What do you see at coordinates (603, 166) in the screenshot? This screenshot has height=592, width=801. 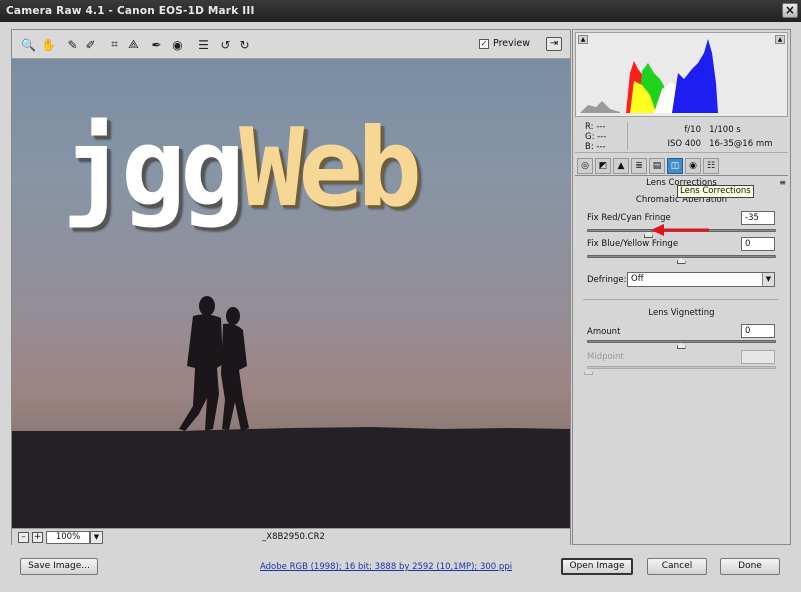 I see `tab-tone-curve: ◩` at bounding box center [603, 166].